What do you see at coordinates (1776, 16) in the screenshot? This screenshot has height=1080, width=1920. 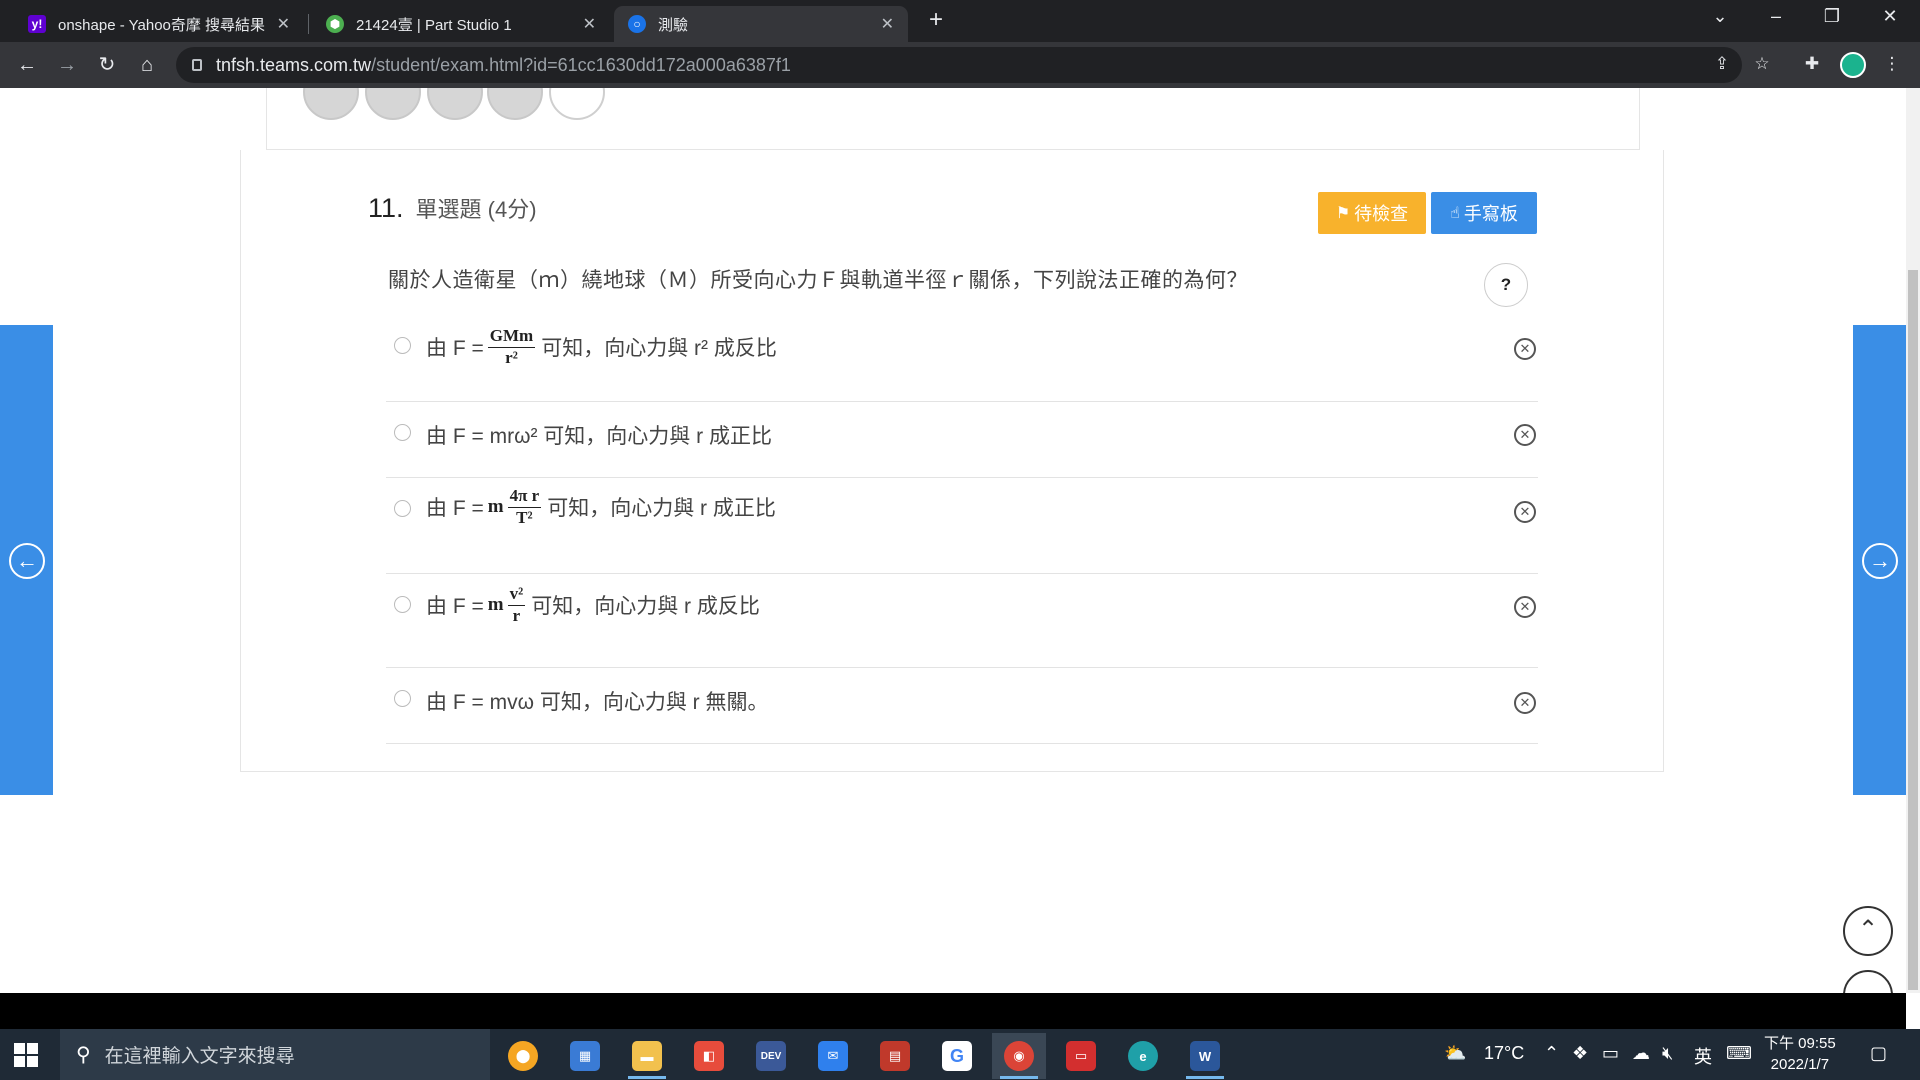 I see `minimize-button: –` at bounding box center [1776, 16].